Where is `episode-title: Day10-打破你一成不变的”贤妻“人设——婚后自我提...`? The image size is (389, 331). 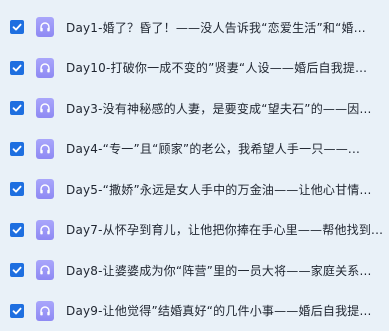
episode-title: Day10-打破你一成不变的”贤妻“人设——婚后自我提... is located at coordinates (227, 67).